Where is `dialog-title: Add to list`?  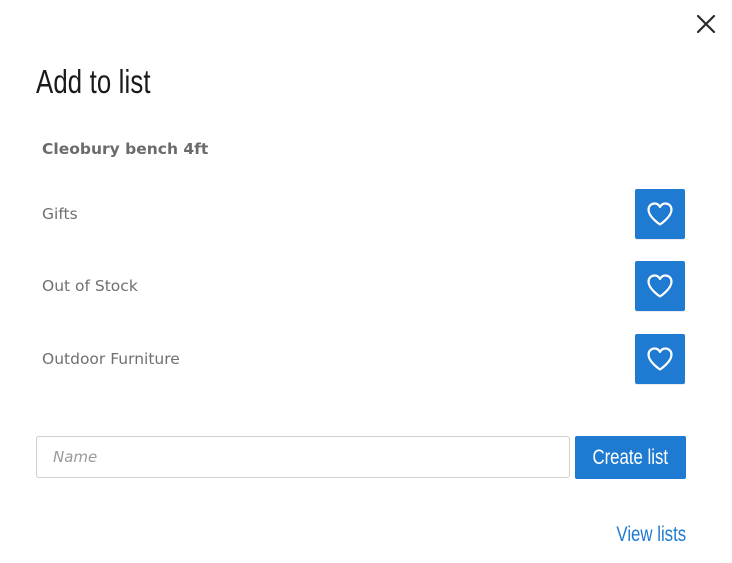 dialog-title: Add to list is located at coordinates (93, 81).